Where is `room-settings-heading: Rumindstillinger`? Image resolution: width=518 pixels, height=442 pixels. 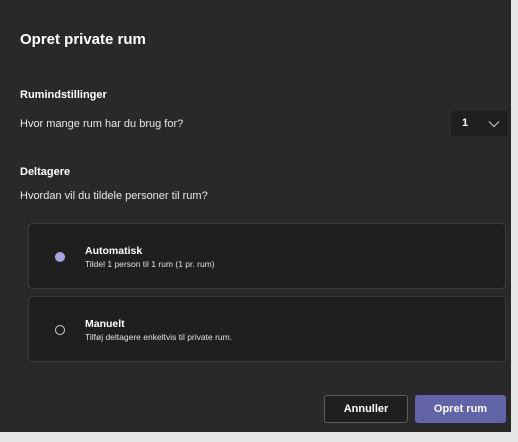 room-settings-heading: Rumindstillinger is located at coordinates (63, 95).